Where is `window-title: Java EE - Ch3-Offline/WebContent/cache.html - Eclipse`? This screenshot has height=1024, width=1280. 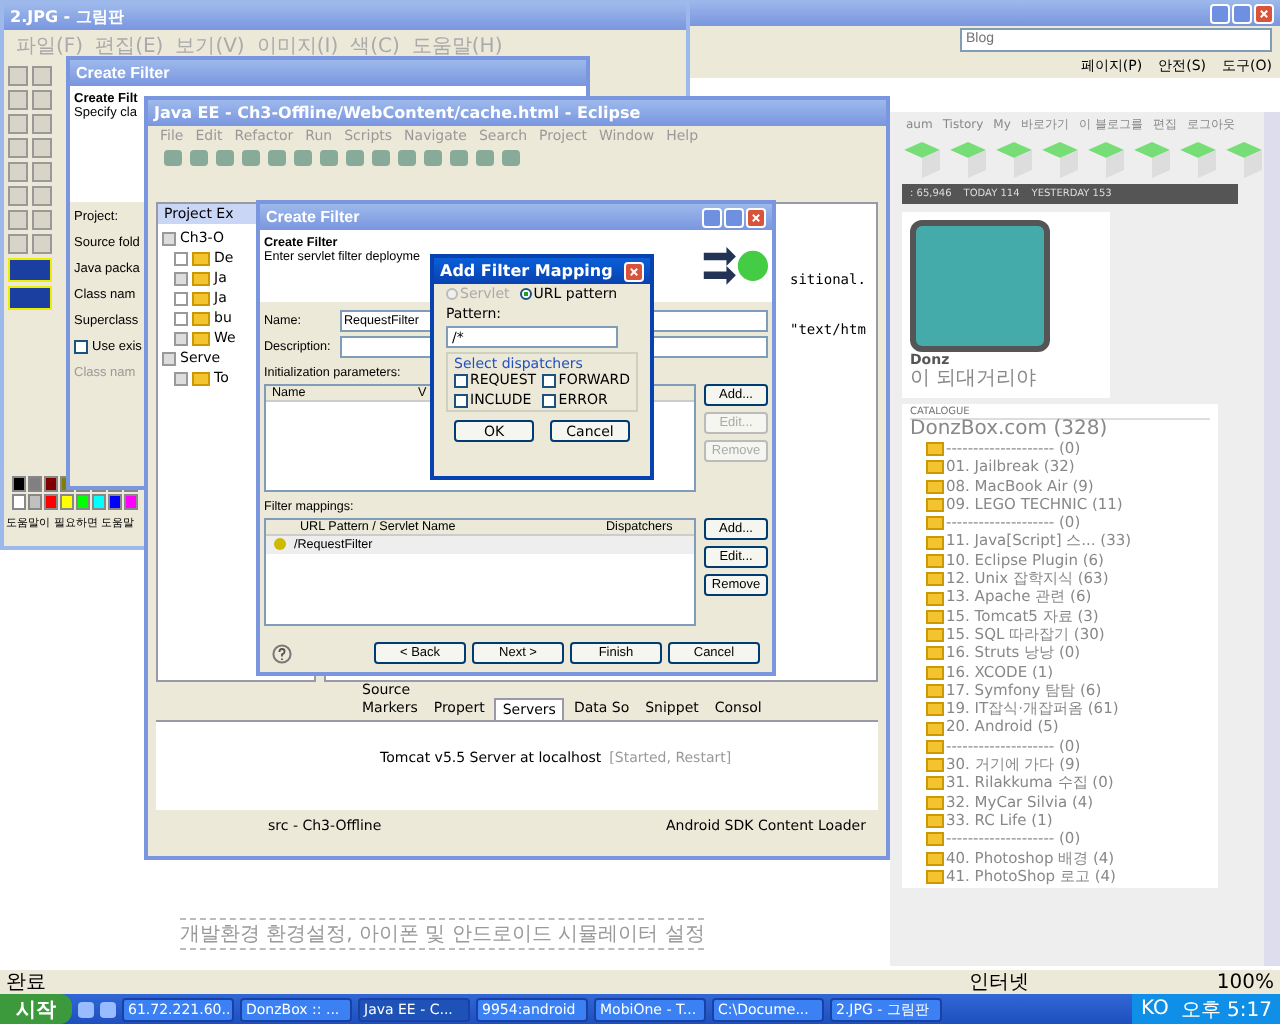
window-title: Java EE - Ch3-Offline/WebContent/cache.html - Eclipse is located at coordinates (397, 113).